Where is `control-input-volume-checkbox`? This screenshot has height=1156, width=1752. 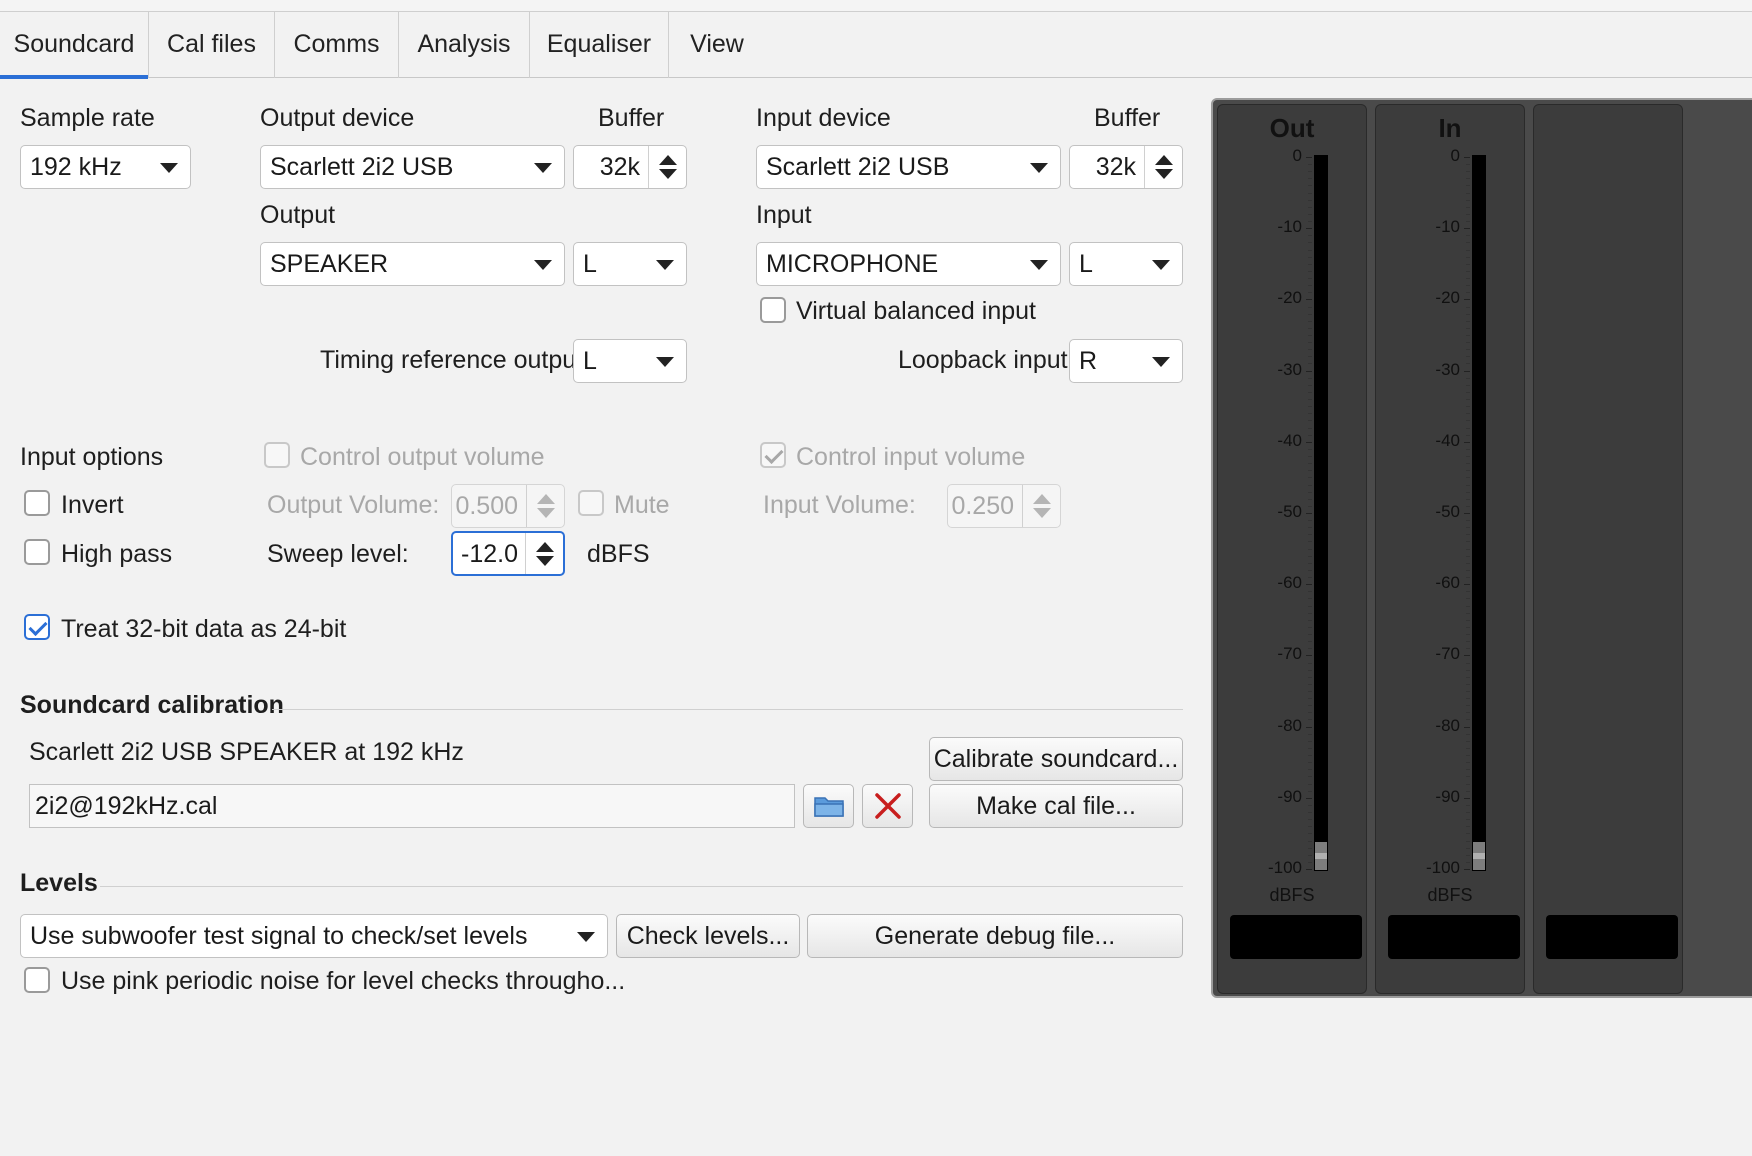 control-input-volume-checkbox is located at coordinates (773, 455).